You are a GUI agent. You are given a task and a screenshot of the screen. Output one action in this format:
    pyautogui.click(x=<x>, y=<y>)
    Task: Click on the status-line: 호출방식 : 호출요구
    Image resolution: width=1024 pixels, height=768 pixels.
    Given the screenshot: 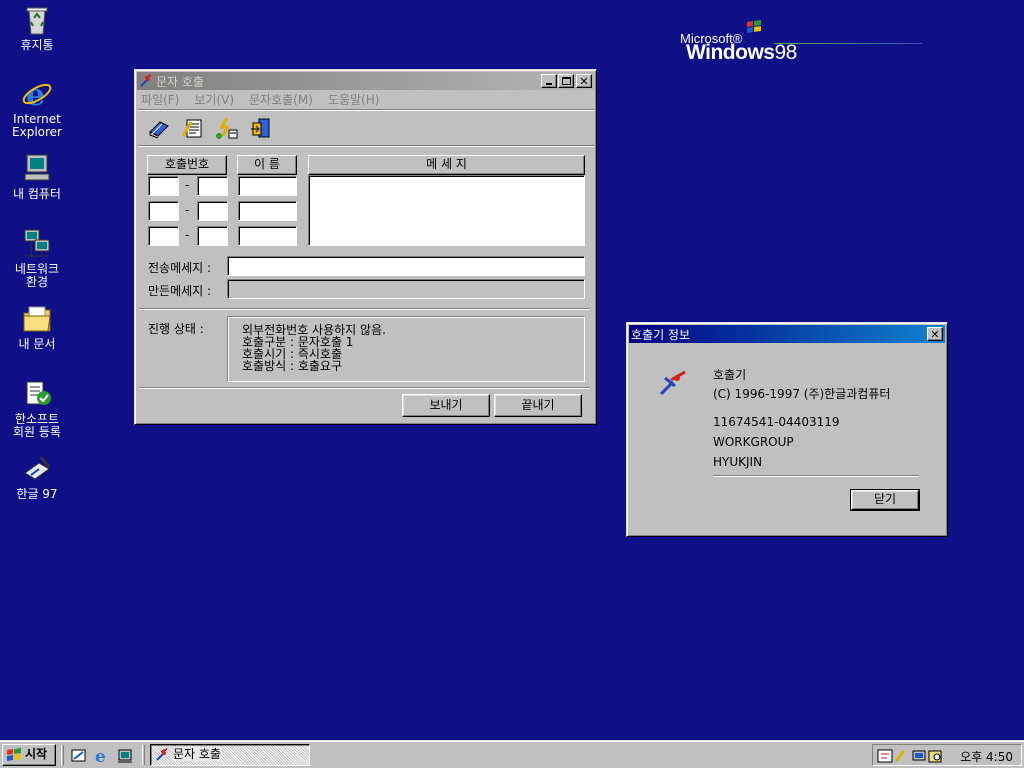 What is the action you would take?
    pyautogui.click(x=292, y=366)
    